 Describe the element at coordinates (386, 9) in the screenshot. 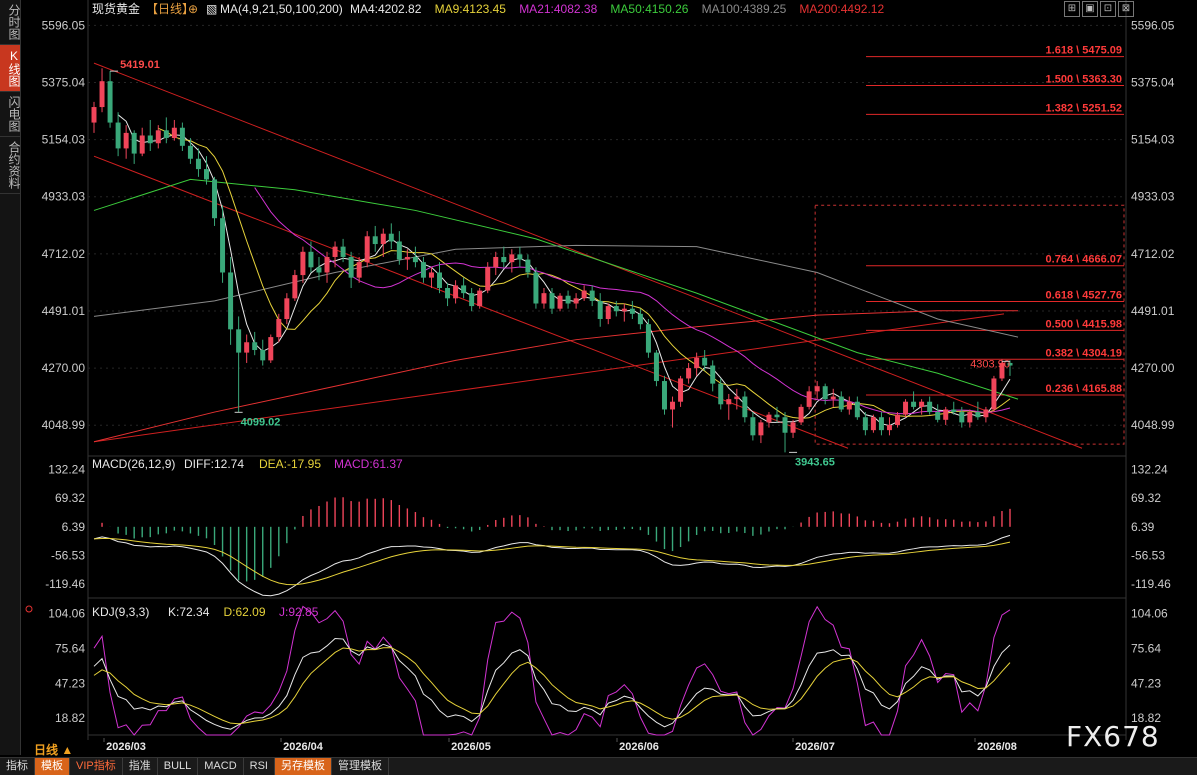

I see `ma-value-0: MA4:4202.82` at that location.